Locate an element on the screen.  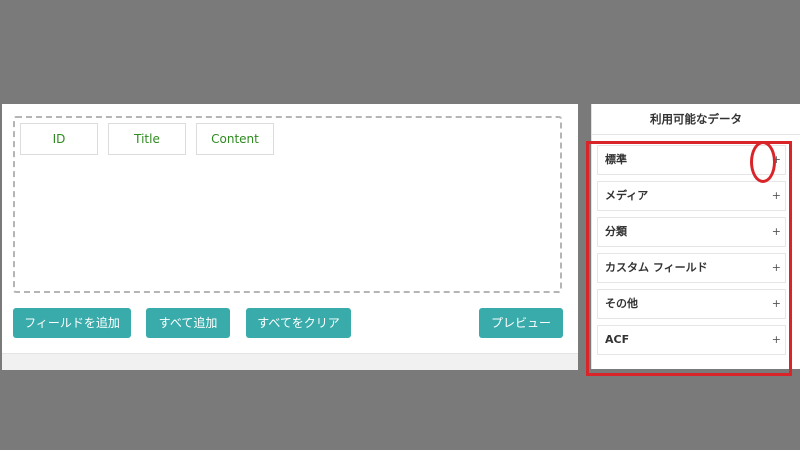
field-chip-id: ID is located at coordinates (59, 139).